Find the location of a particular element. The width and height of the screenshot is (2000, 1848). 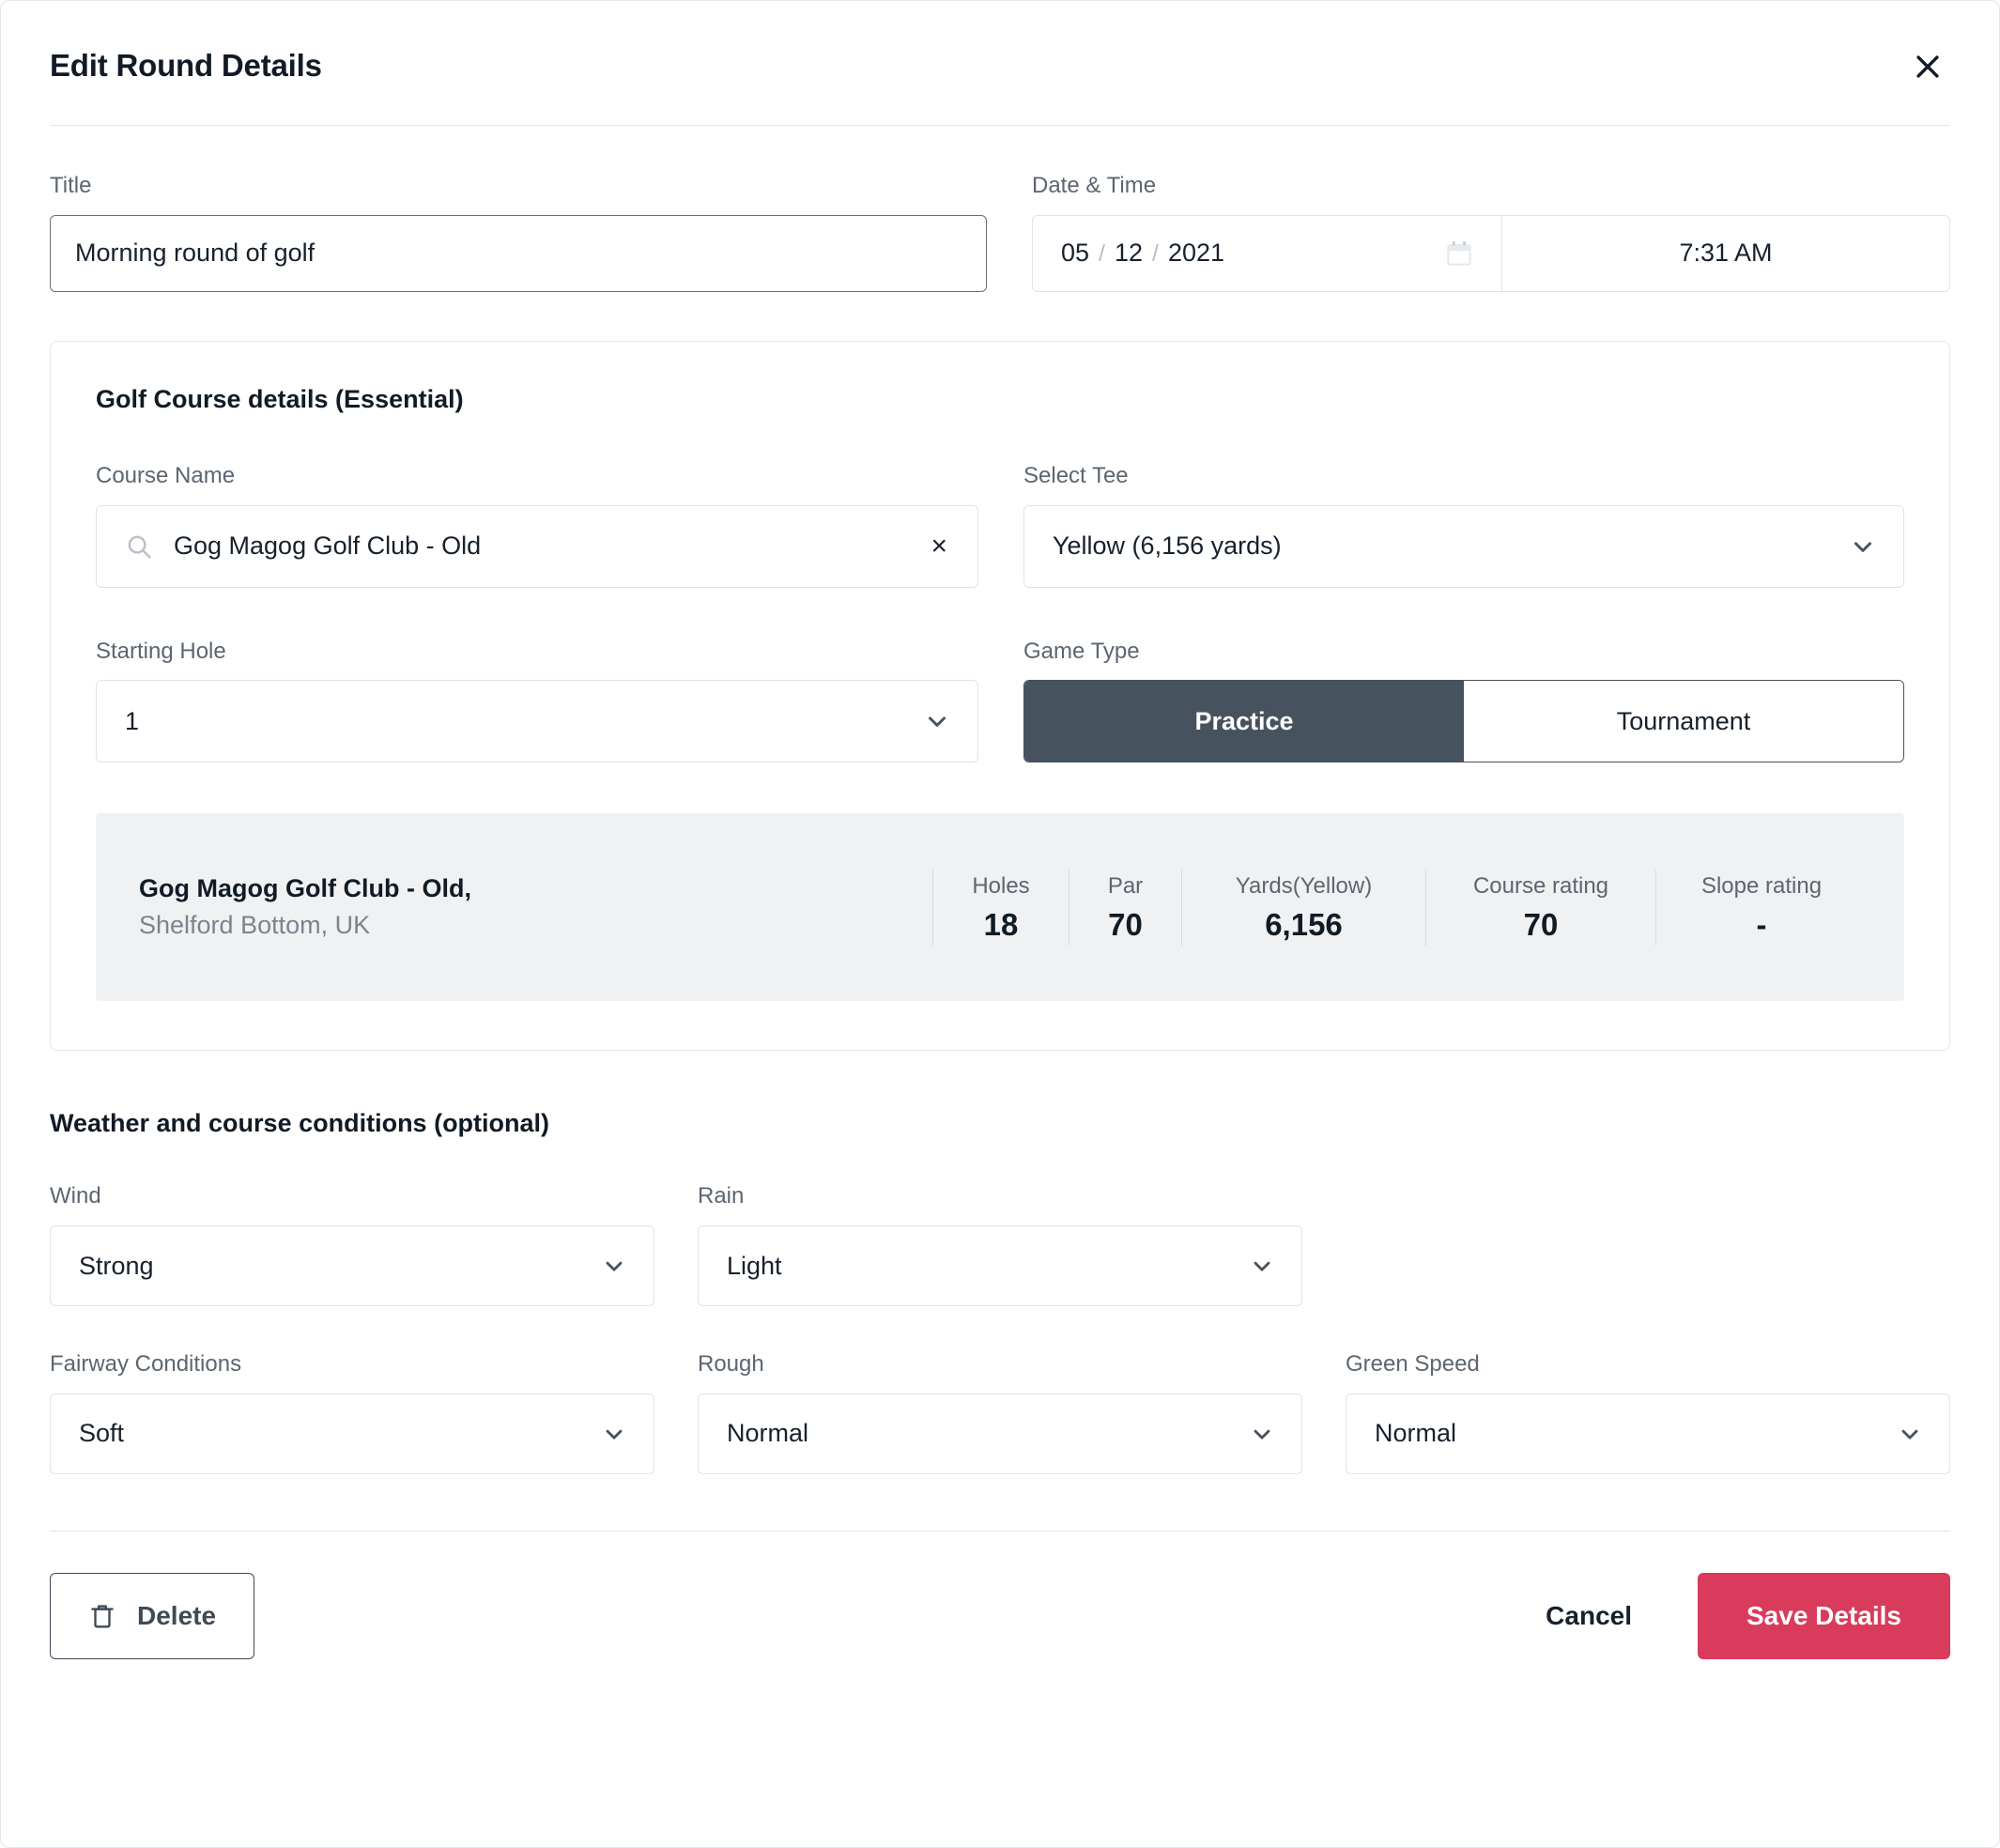

close-icon is located at coordinates (1927, 66).